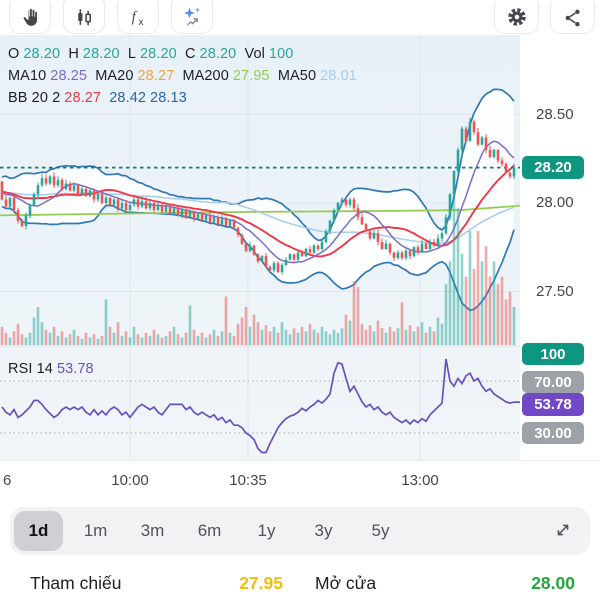 The height and width of the screenshot is (600, 600). Describe the element at coordinates (135, 18) in the screenshot. I see `svg-text: f` at that location.